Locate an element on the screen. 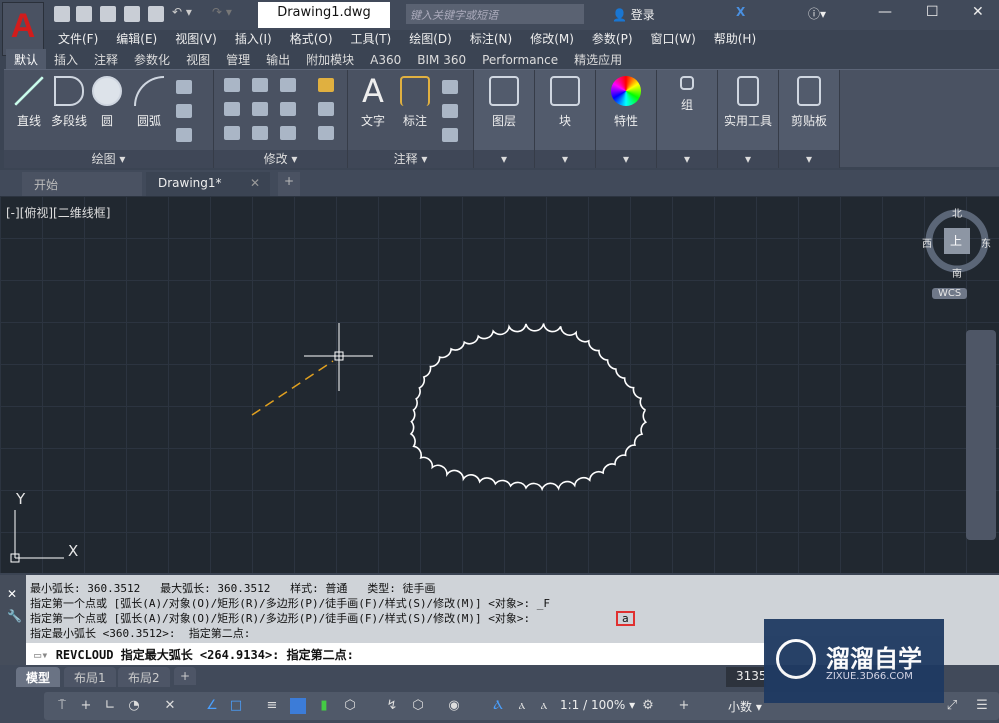 Image resolution: width=999 pixels, height=723 pixels. clipboard-expand: ▾ is located at coordinates (809, 159).